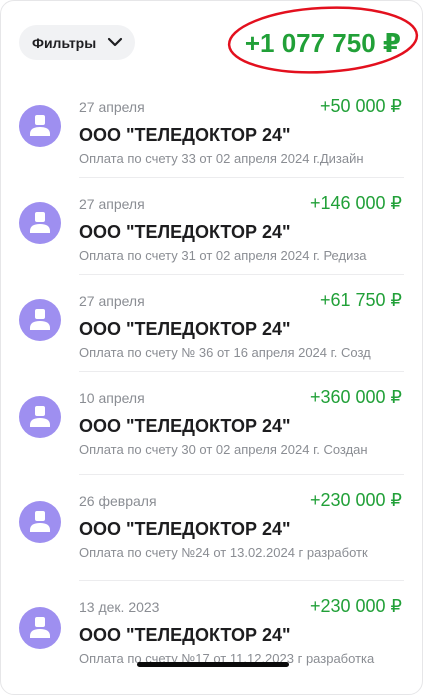 The height and width of the screenshot is (695, 423). What do you see at coordinates (355, 397) in the screenshot?
I see `transaction-amount: +360 000 ₽` at bounding box center [355, 397].